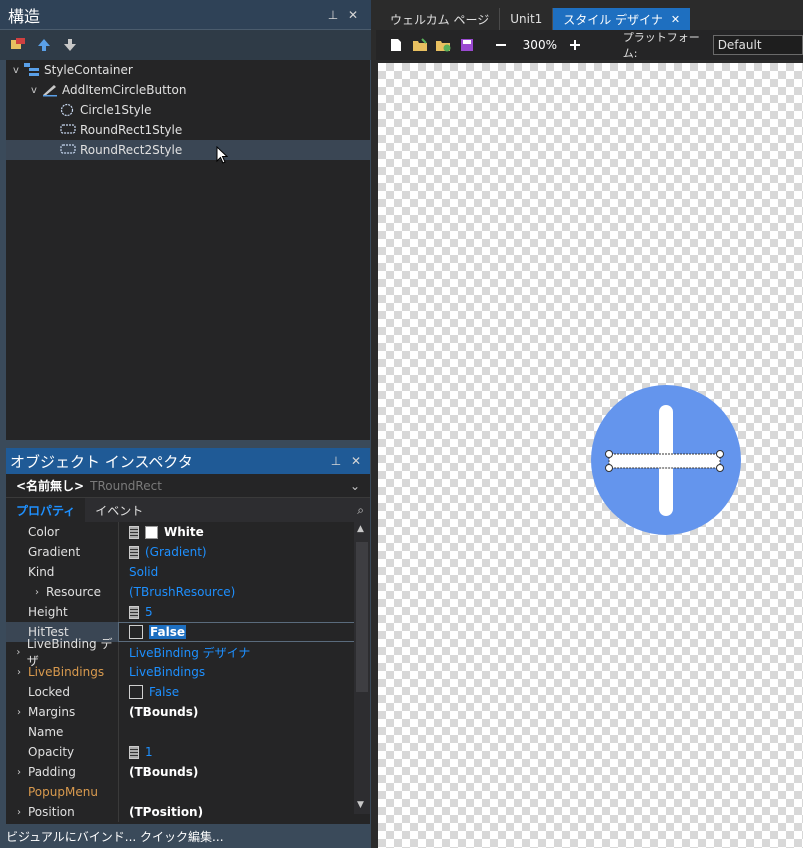 Image resolution: width=803 pixels, height=848 pixels. What do you see at coordinates (46, 510) in the screenshot?
I see `tab-properties: プロパティ` at bounding box center [46, 510].